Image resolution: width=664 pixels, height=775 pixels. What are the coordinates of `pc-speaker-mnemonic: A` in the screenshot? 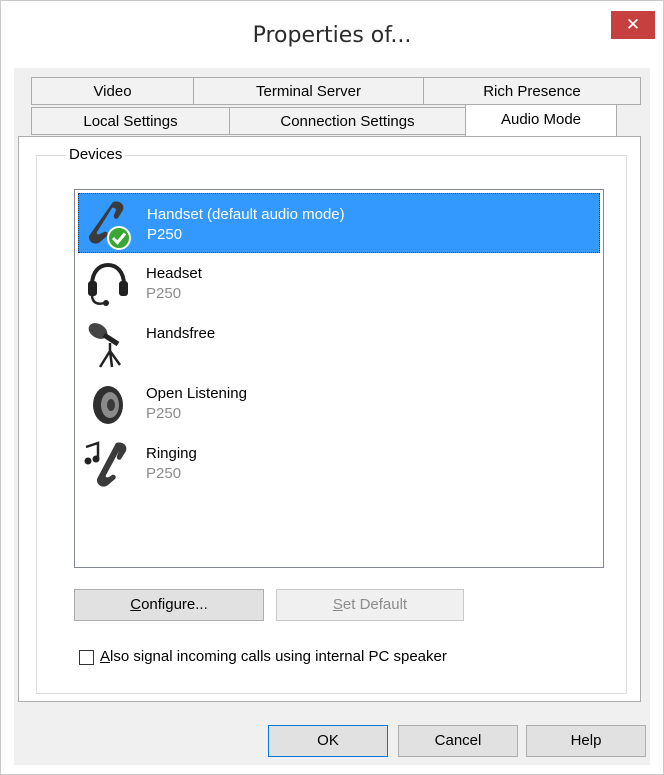 It's located at (105, 656).